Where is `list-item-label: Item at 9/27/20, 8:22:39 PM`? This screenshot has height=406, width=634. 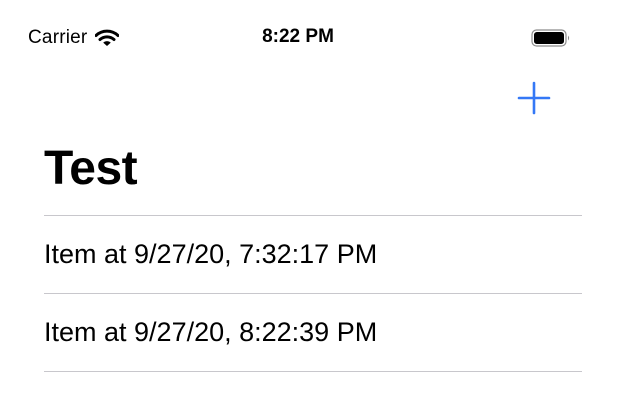 list-item-label: Item at 9/27/20, 8:22:39 PM is located at coordinates (211, 332).